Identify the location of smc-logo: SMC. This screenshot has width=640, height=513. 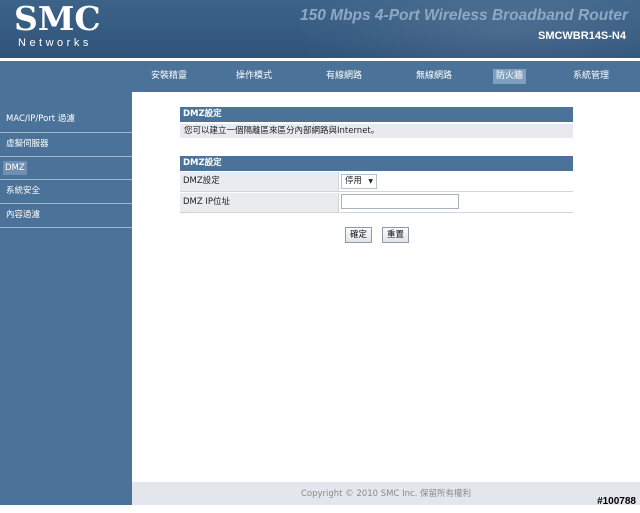
(57, 19).